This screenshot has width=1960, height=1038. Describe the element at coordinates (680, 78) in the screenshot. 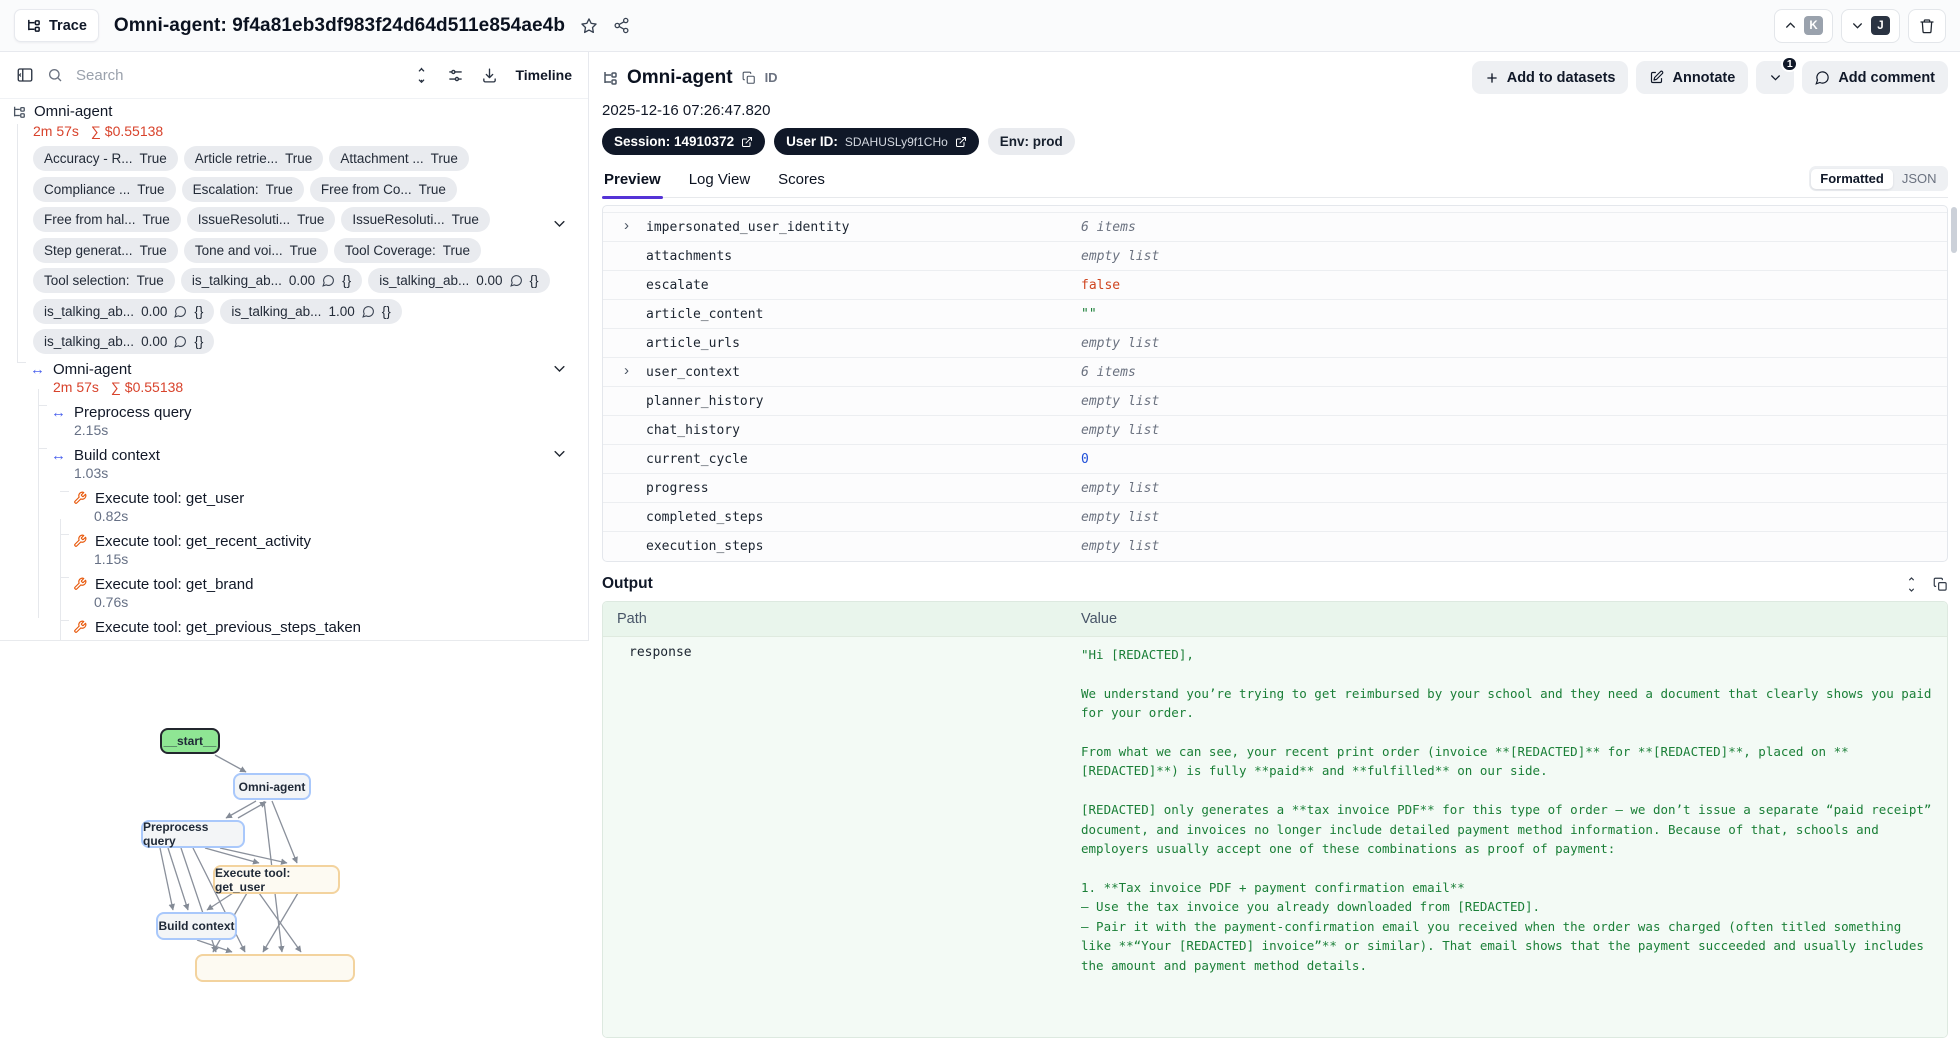

I see `observation-title: Omni-agent` at that location.